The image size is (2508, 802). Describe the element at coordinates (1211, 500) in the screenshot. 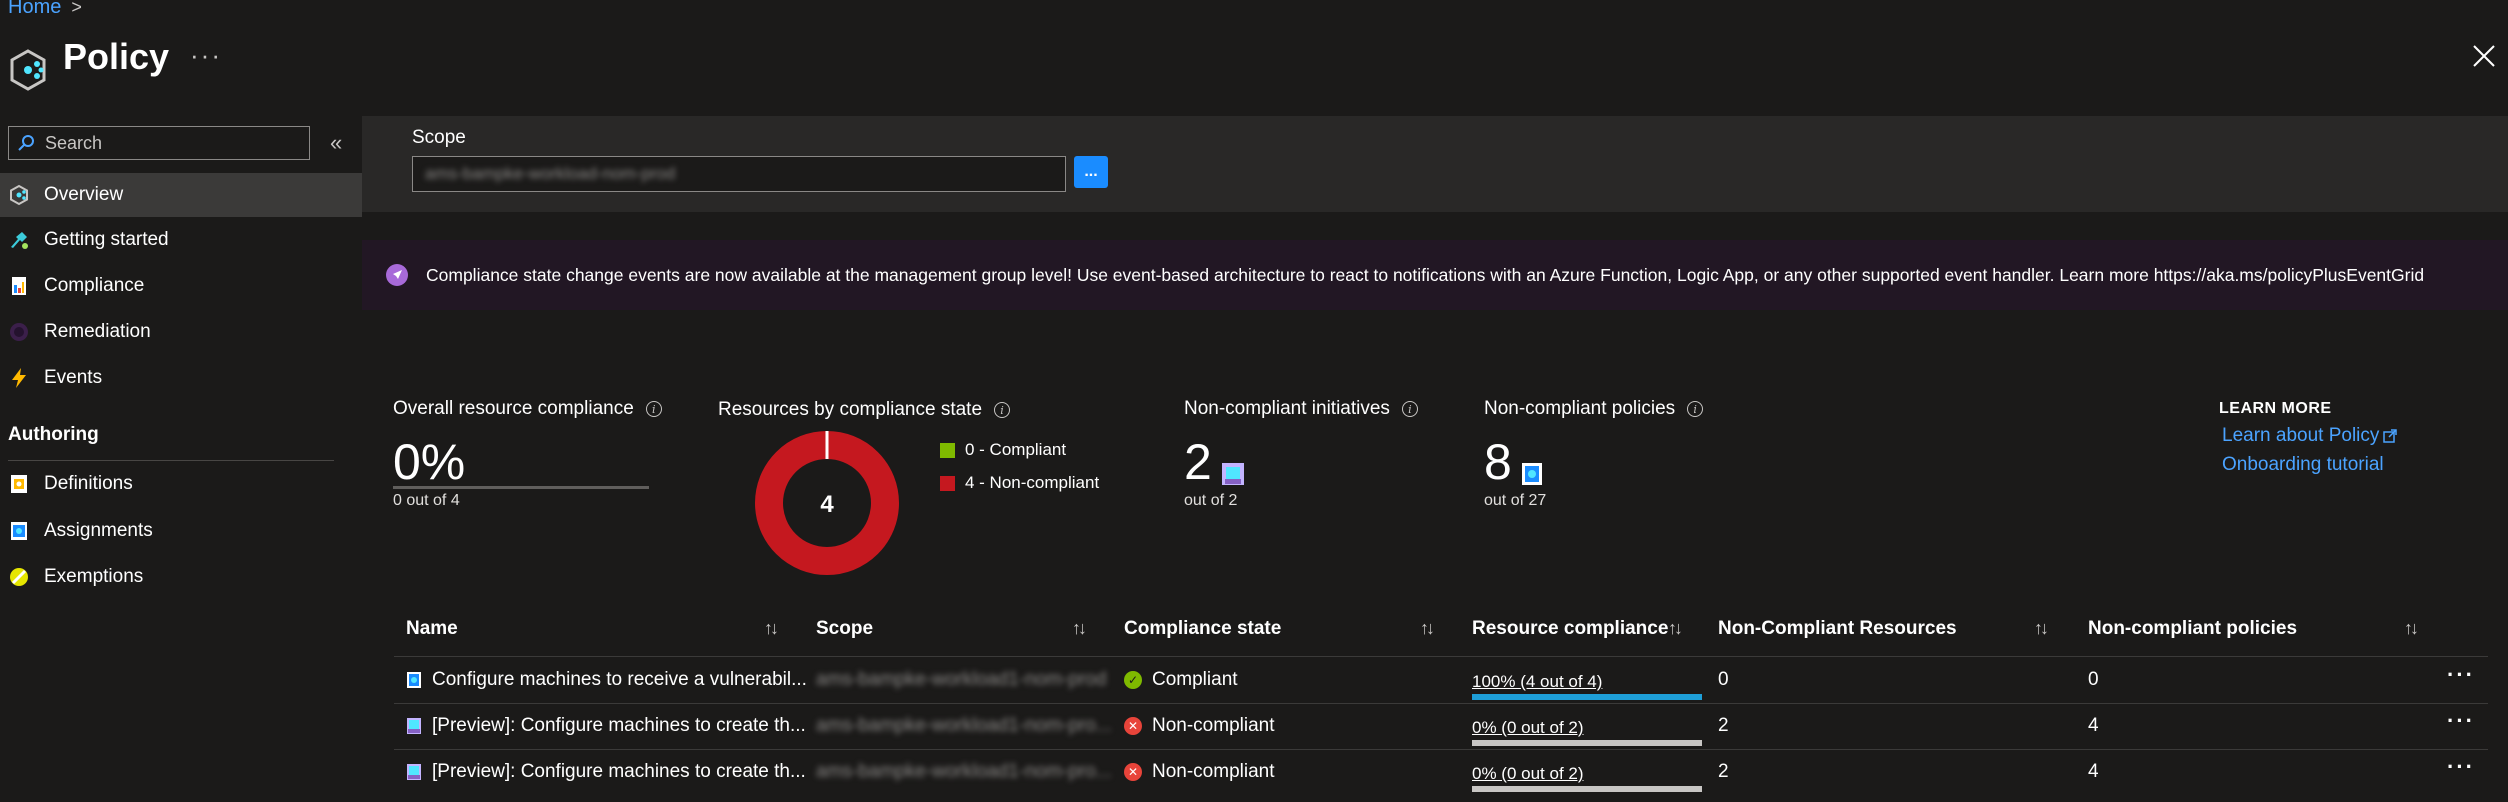

I see `noncompliant-initiatives-sub: out of 2` at that location.